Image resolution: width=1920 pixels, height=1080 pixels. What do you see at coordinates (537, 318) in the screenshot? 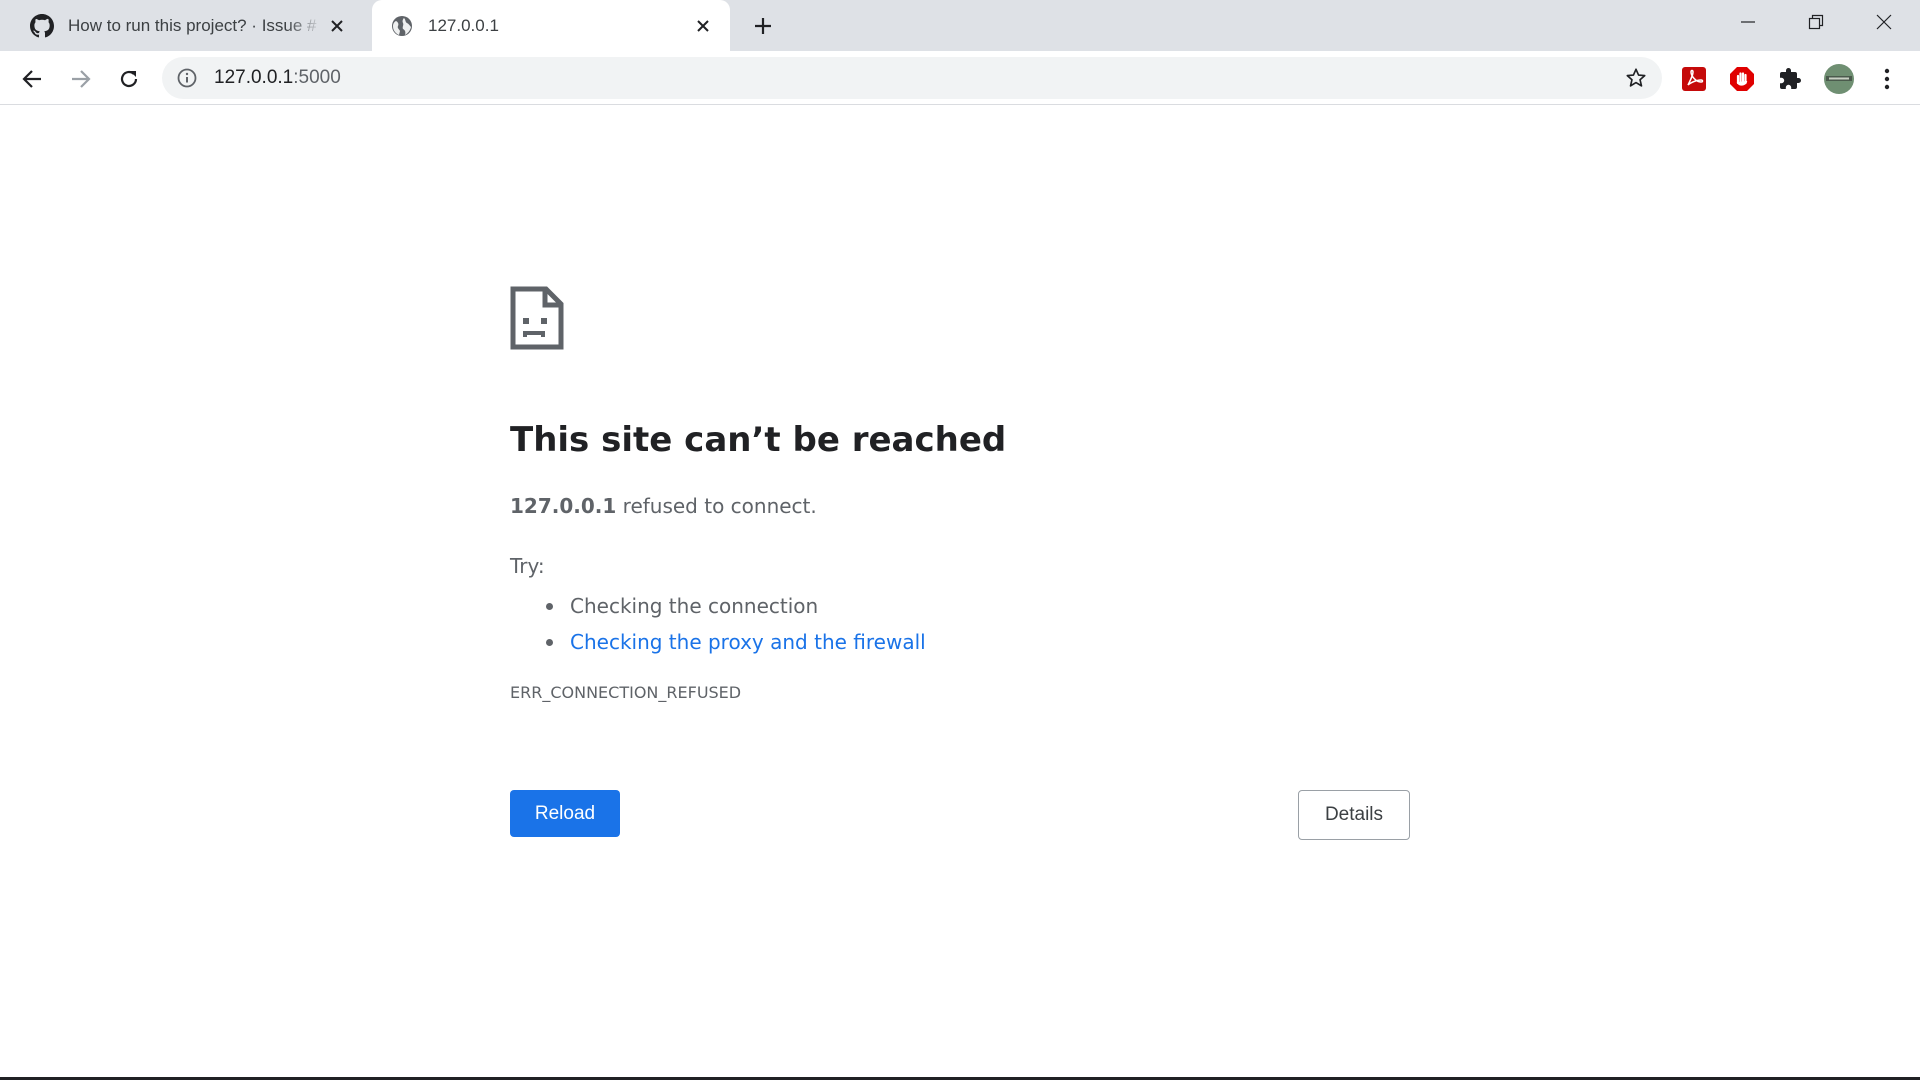
I see `sad-document-icon` at bounding box center [537, 318].